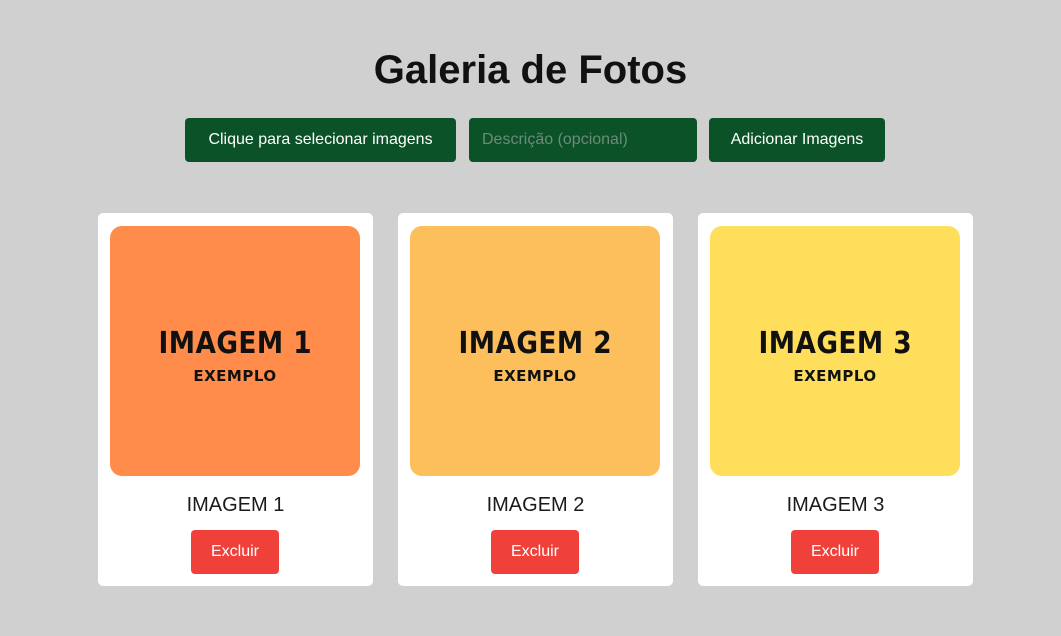  I want to click on description-input, so click(583, 140).